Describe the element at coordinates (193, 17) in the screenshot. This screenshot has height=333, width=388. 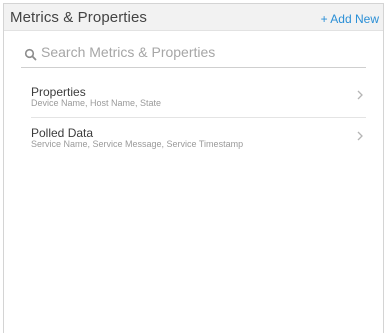
I see `panel-header: Metrics & Properties + Add New` at that location.